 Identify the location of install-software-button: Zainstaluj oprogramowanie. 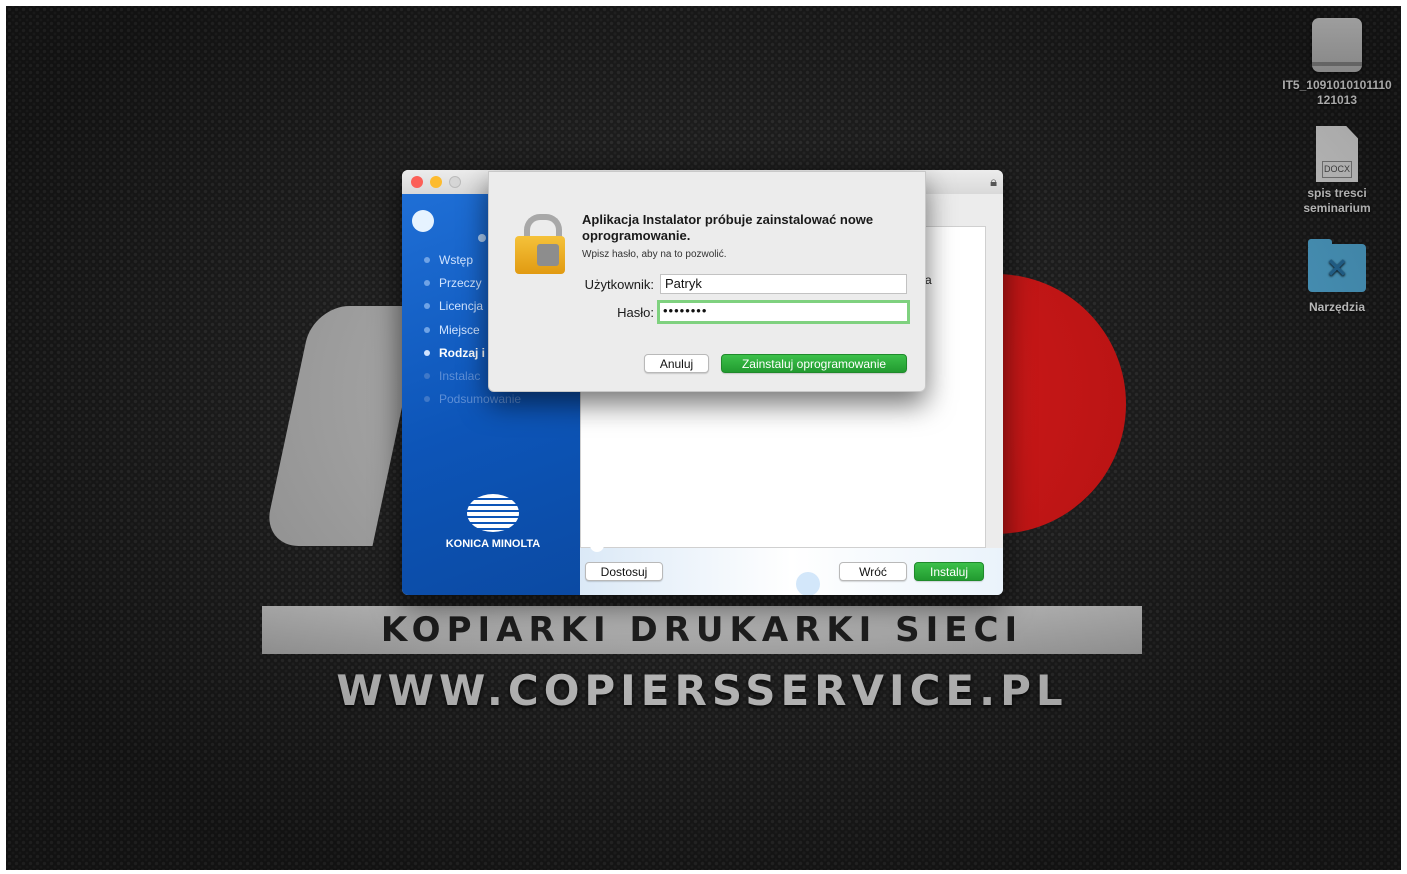
(814, 363).